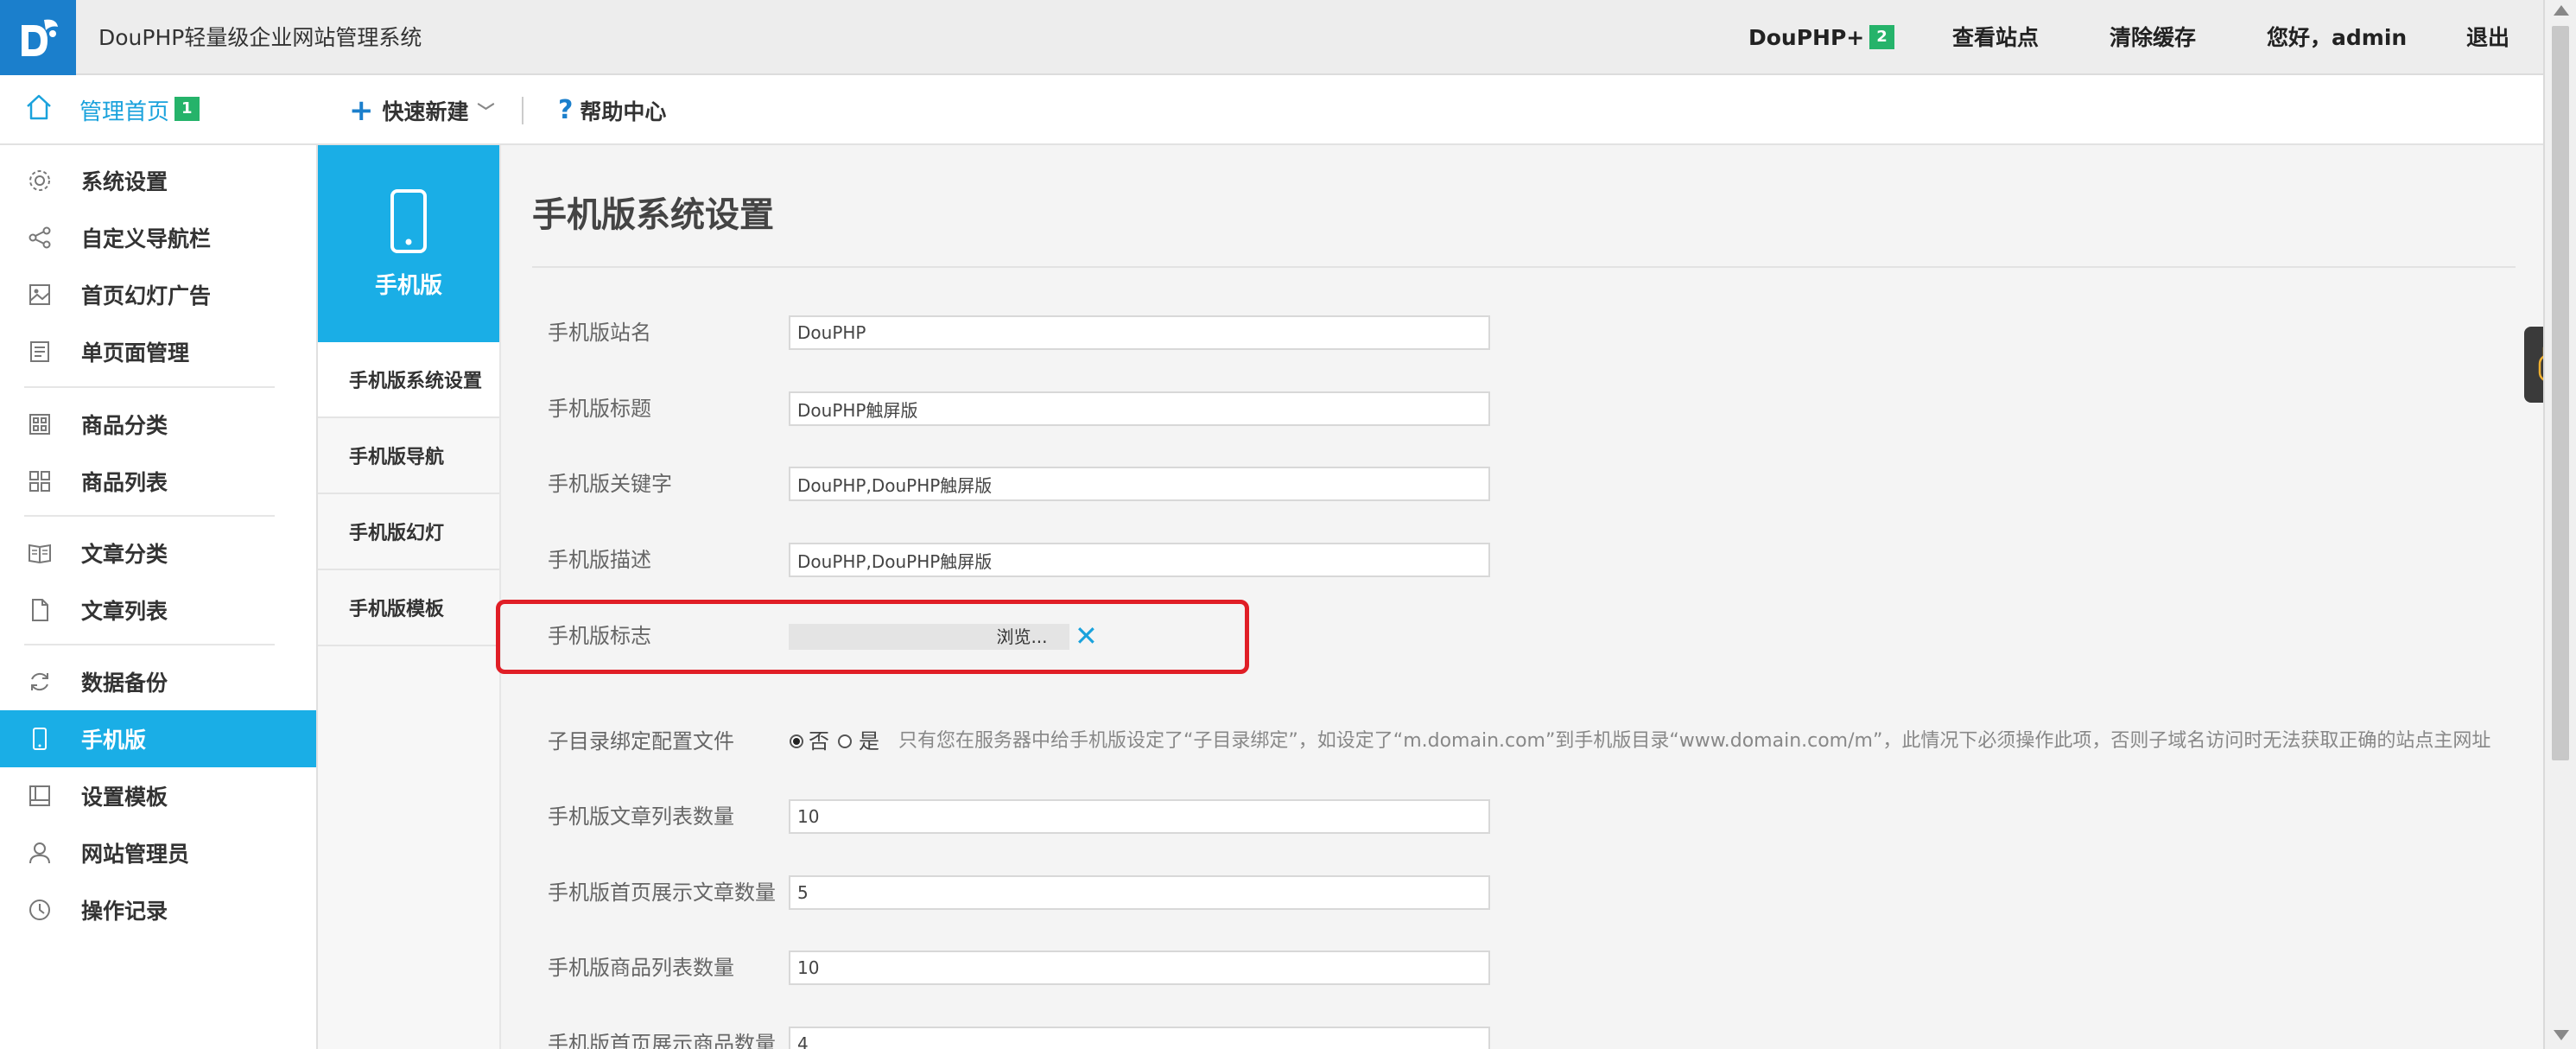 The width and height of the screenshot is (2576, 1049). I want to click on form-row-article-list-num: 手机版文章列表数量, so click(1522, 816).